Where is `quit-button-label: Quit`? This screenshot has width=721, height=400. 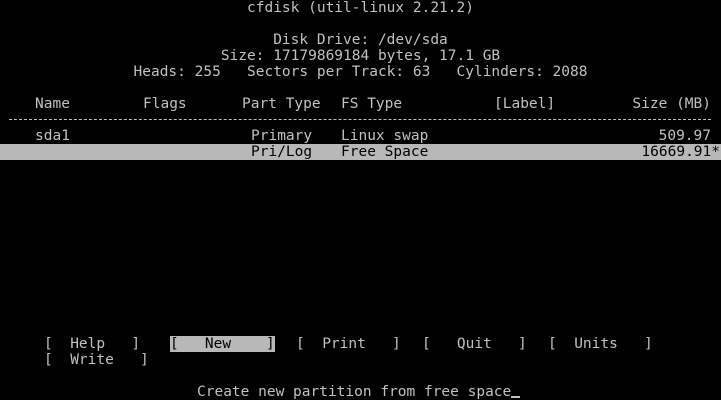
quit-button-label: Quit is located at coordinates (474, 344).